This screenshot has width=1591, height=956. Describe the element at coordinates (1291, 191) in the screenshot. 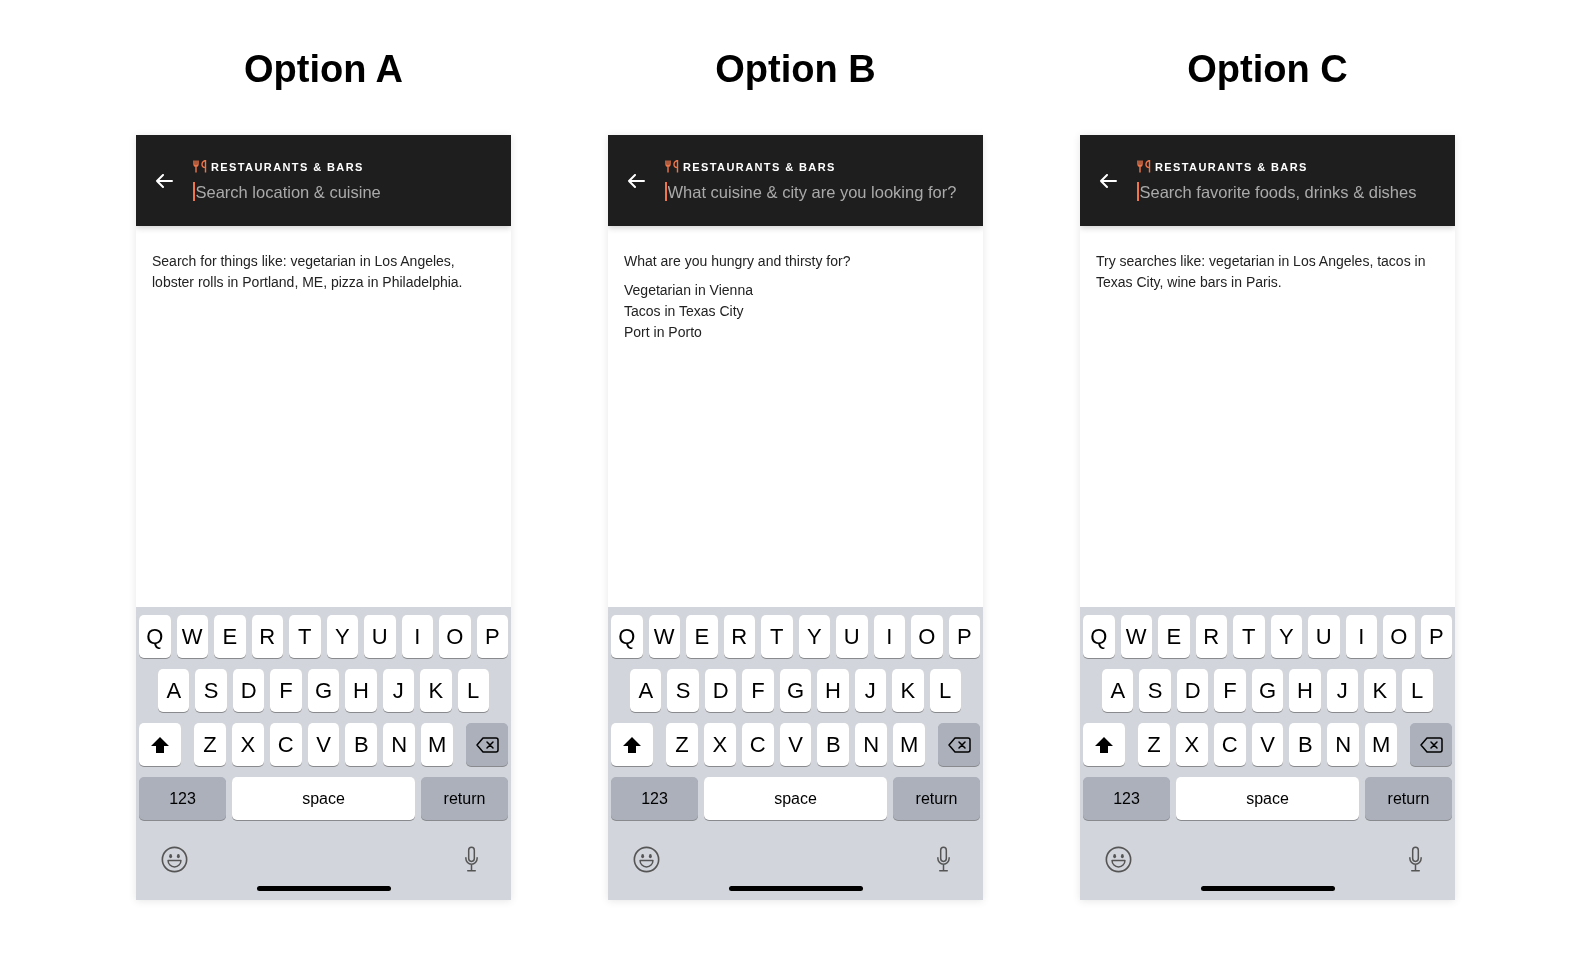

I see `search-field: Search favorite foods, drinks & dishes` at that location.